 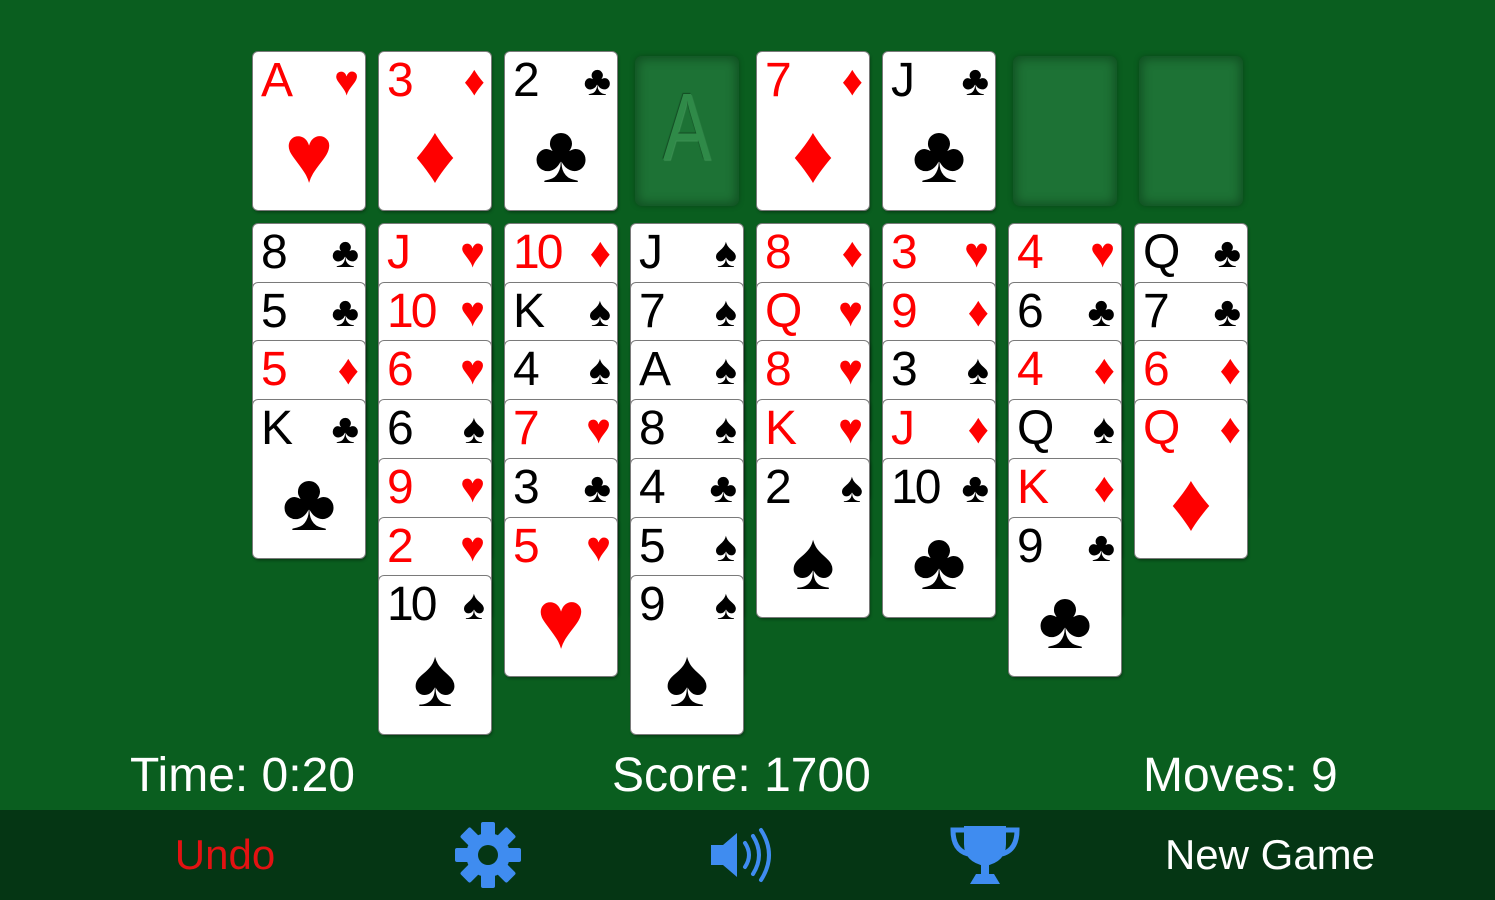 I want to click on foundation-card: 7 ♦ ♦, so click(x=813, y=131).